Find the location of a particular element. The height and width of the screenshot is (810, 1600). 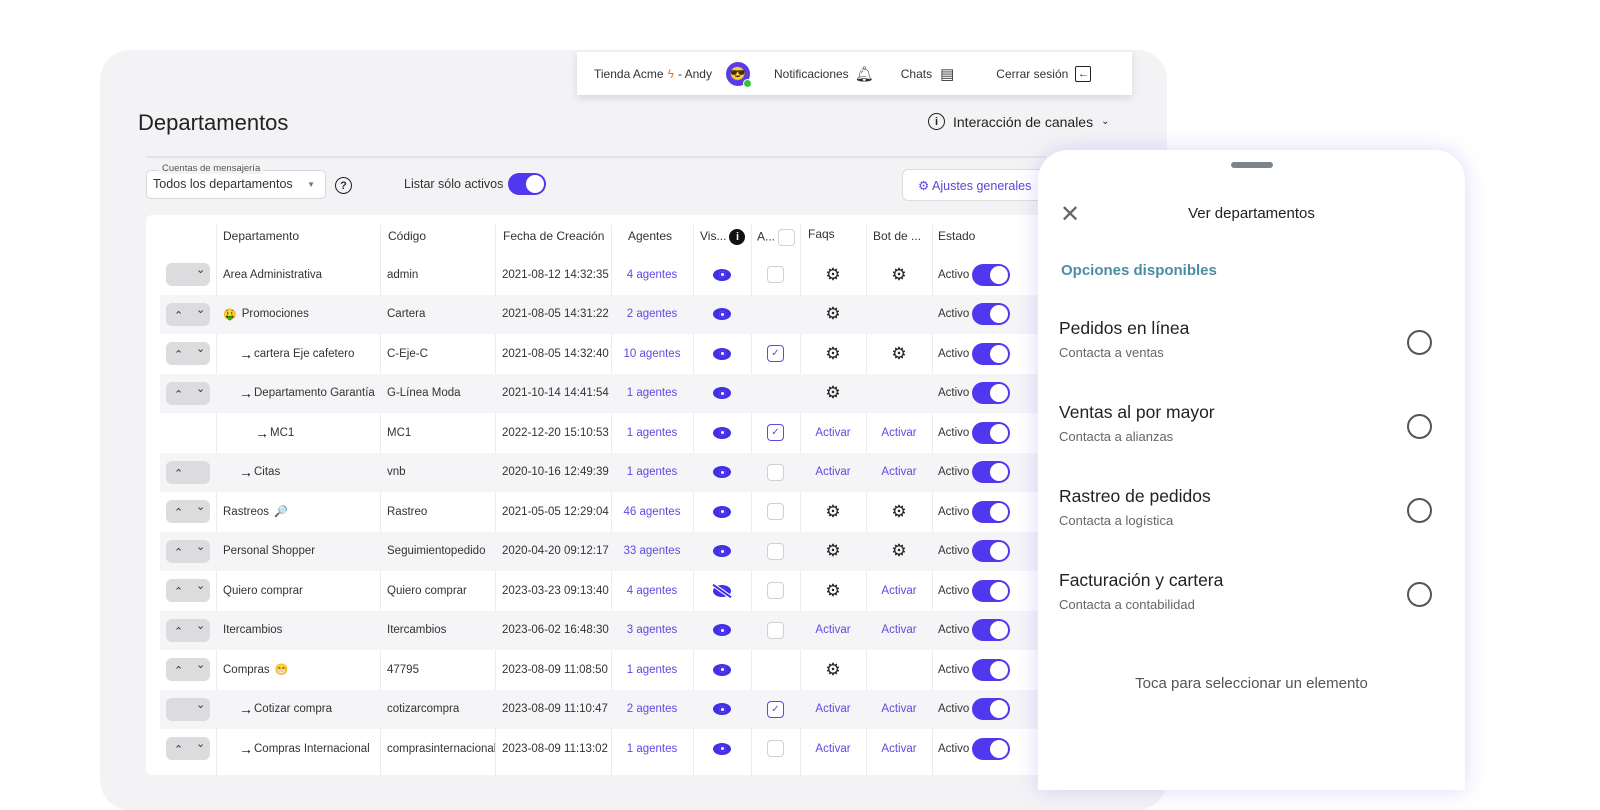

notifications-link: Notificaciones is located at coordinates (811, 74).